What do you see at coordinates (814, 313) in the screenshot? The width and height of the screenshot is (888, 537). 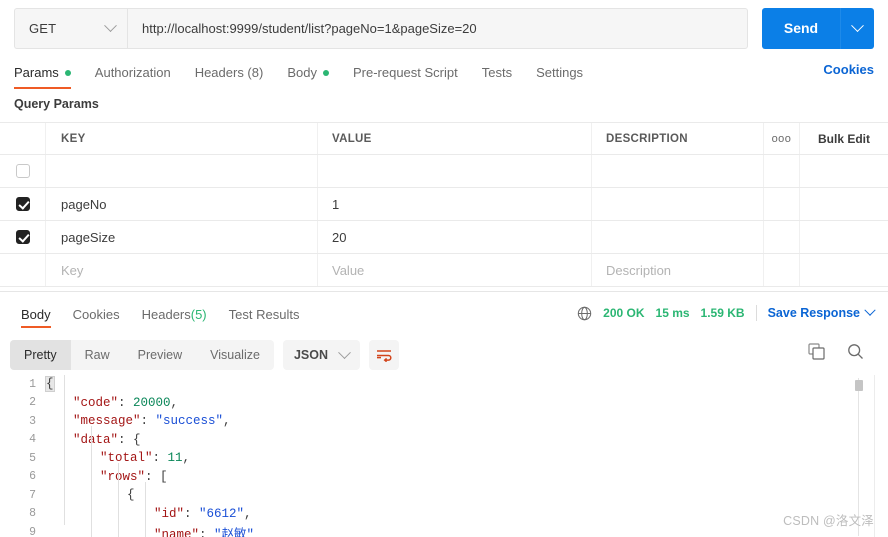 I see `save-response-button: Save Response` at bounding box center [814, 313].